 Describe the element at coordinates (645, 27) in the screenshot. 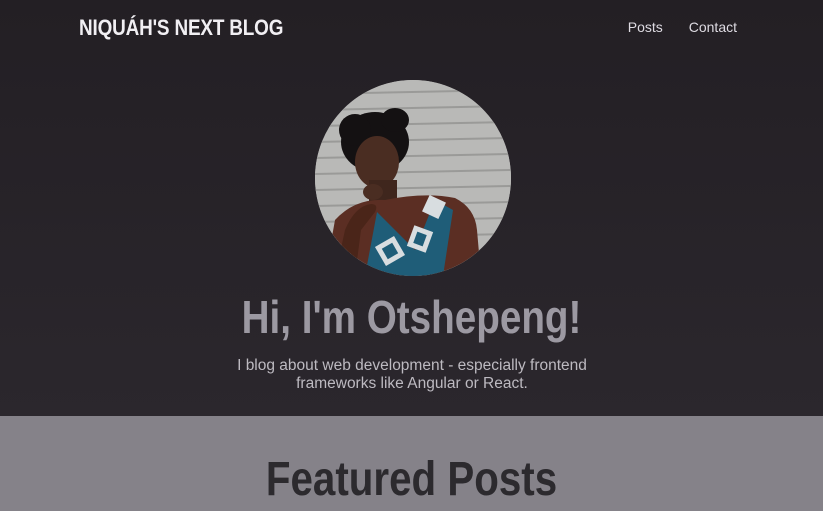

I see `nav-link-posts: Posts` at that location.